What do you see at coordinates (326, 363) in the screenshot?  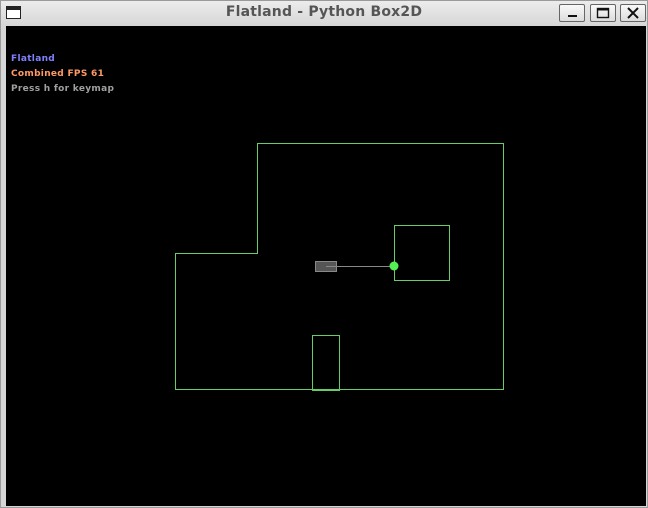 I see `box-bottom` at bounding box center [326, 363].